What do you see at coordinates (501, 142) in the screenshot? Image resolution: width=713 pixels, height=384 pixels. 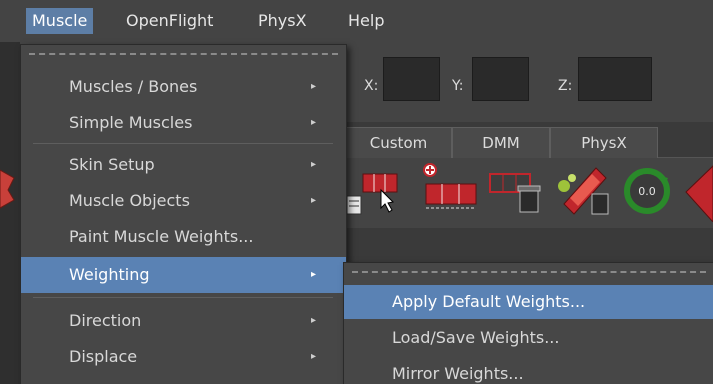 I see `tab-dmm: DMM` at bounding box center [501, 142].